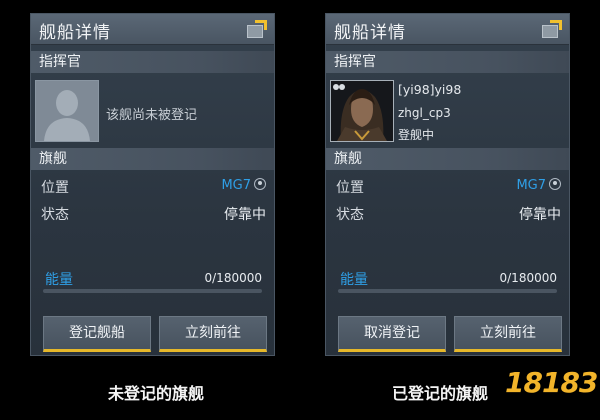 The image size is (600, 420). Describe the element at coordinates (97, 334) in the screenshot. I see `register-ship-button: 登记舰船` at that location.